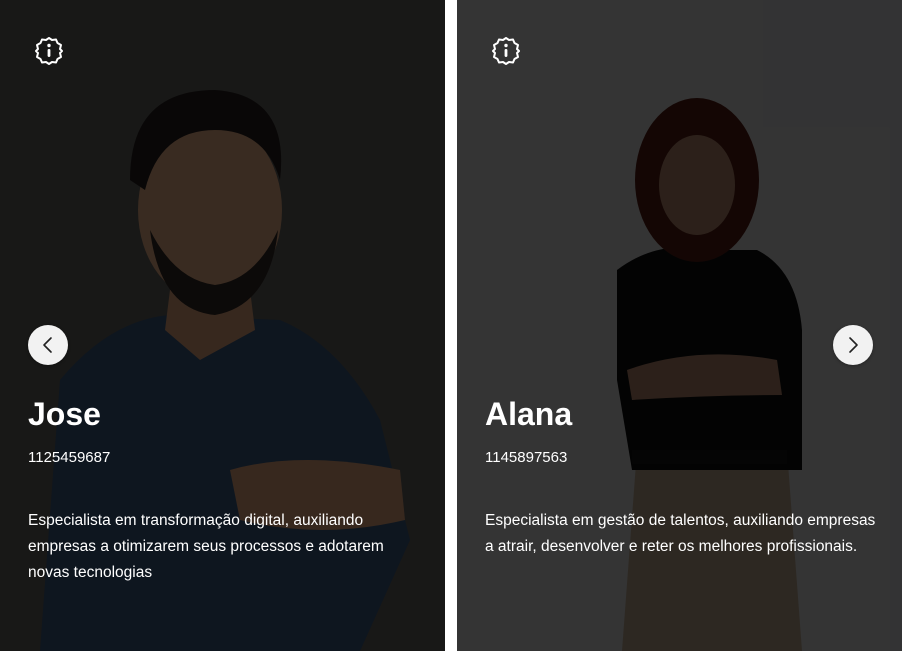  I want to click on carousel-next-button, so click(853, 345).